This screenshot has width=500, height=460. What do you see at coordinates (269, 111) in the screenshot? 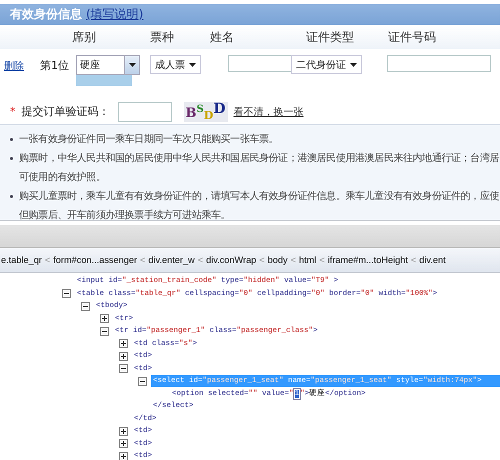
I see `refresh-captcha-link: 看不清，换一张` at bounding box center [269, 111].